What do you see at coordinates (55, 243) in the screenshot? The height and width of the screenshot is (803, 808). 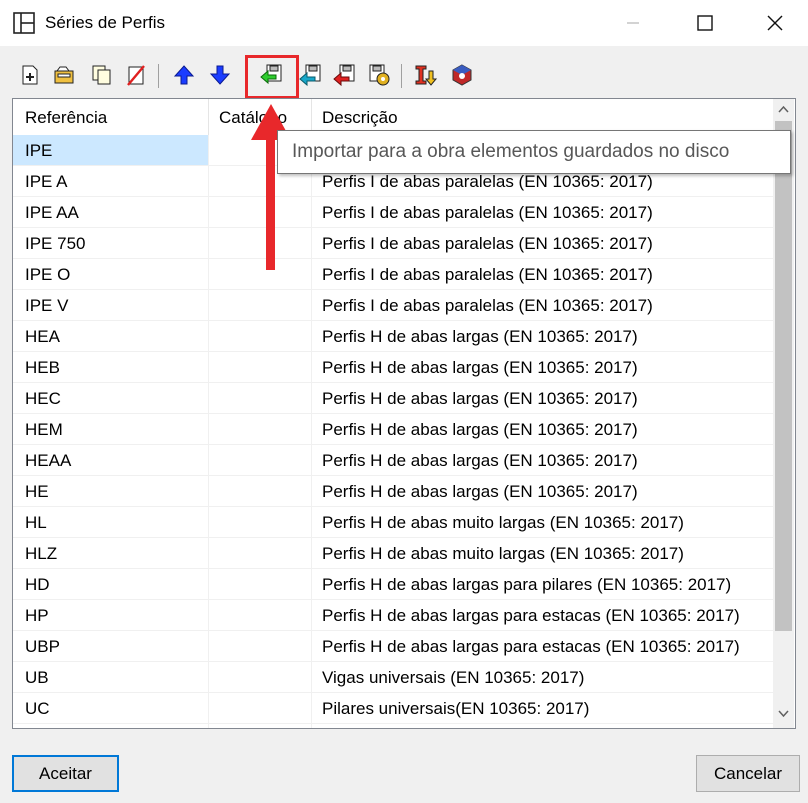 I see `row-reference: IPE 750` at bounding box center [55, 243].